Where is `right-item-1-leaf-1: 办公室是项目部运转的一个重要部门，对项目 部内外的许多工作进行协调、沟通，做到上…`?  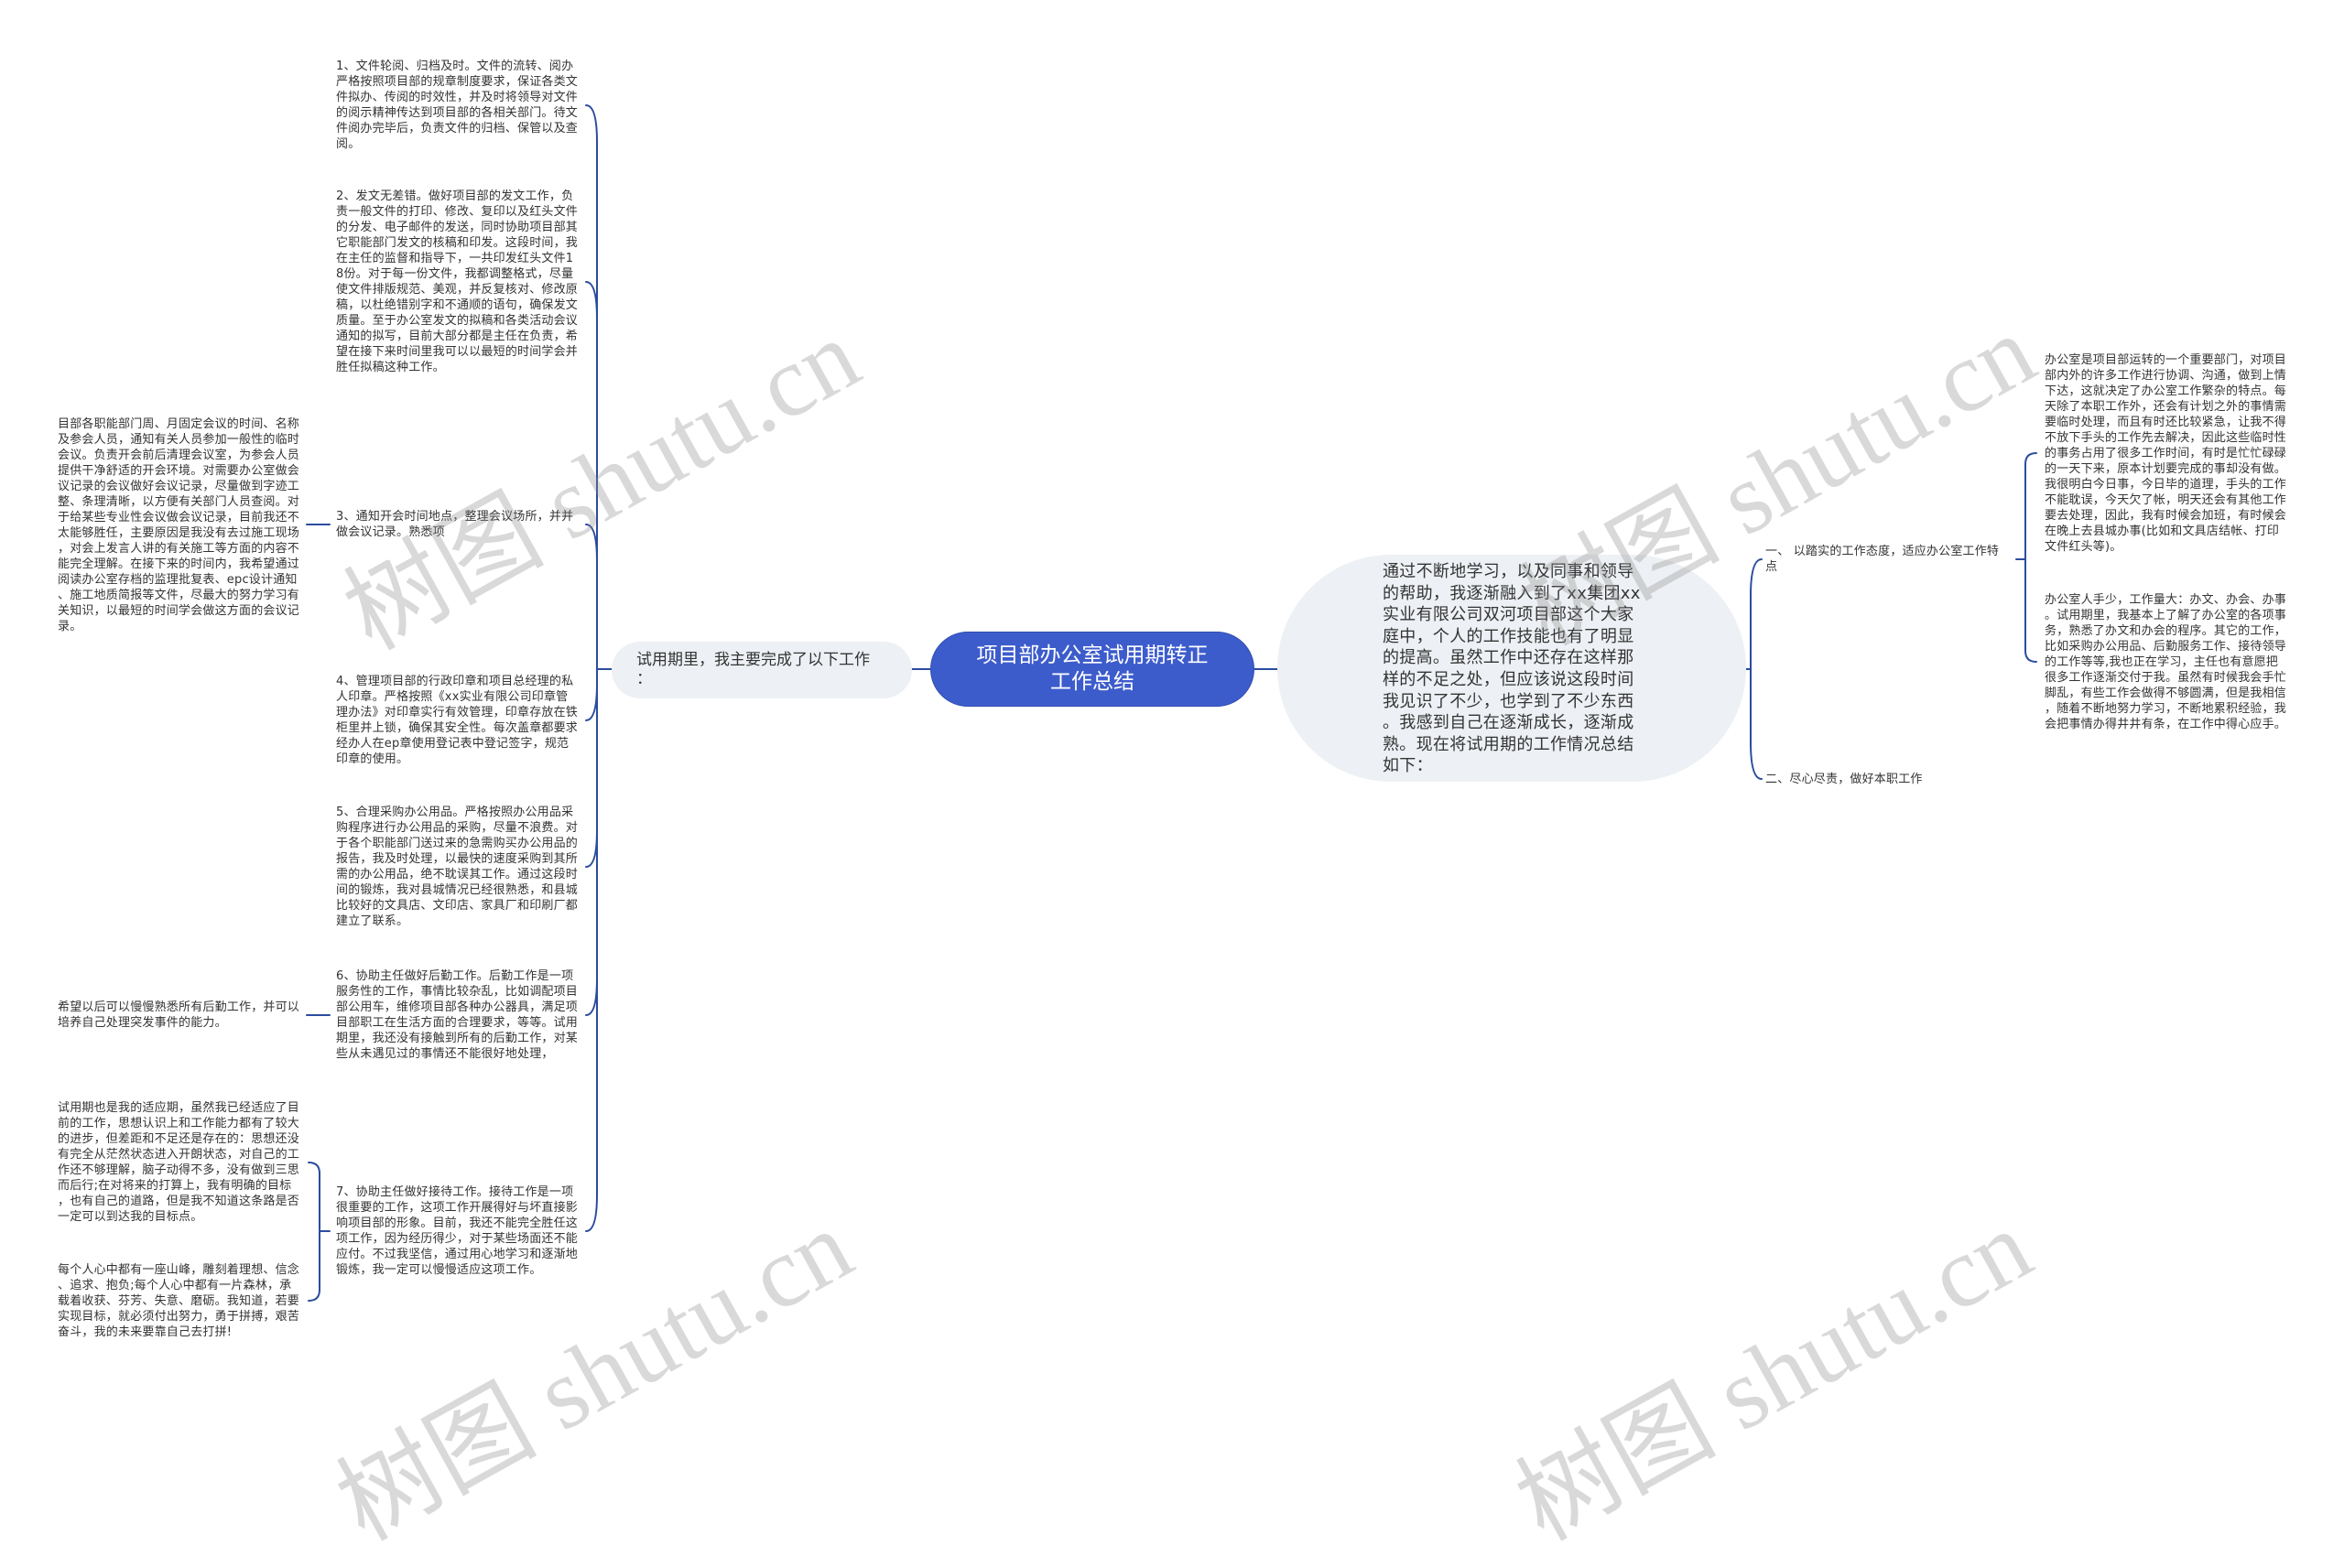 right-item-1-leaf-1: 办公室是项目部运转的一个重要部门，对项目 部内外的许多工作进行协调、沟通，做到上… is located at coordinates (2165, 454).